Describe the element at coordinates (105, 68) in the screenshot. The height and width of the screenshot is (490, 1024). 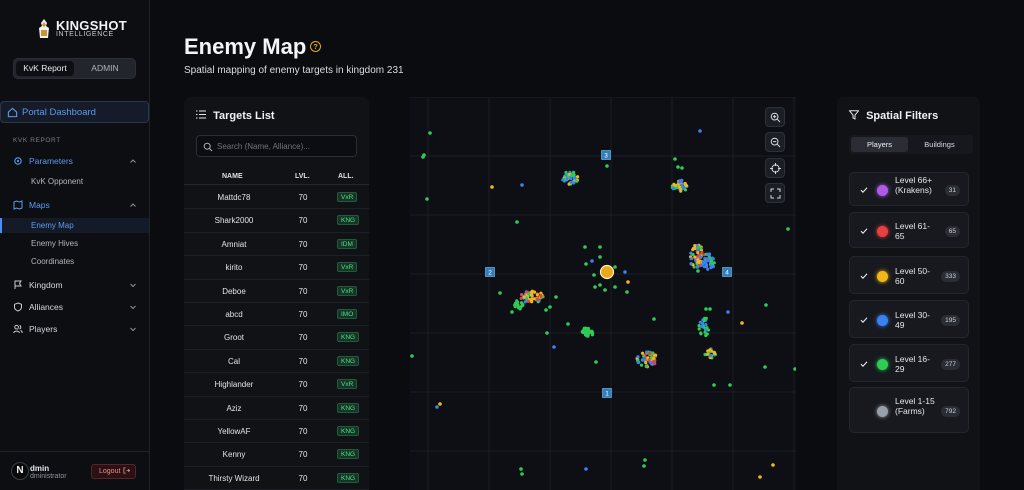
I see `mode-option-admin: ADMIN` at that location.